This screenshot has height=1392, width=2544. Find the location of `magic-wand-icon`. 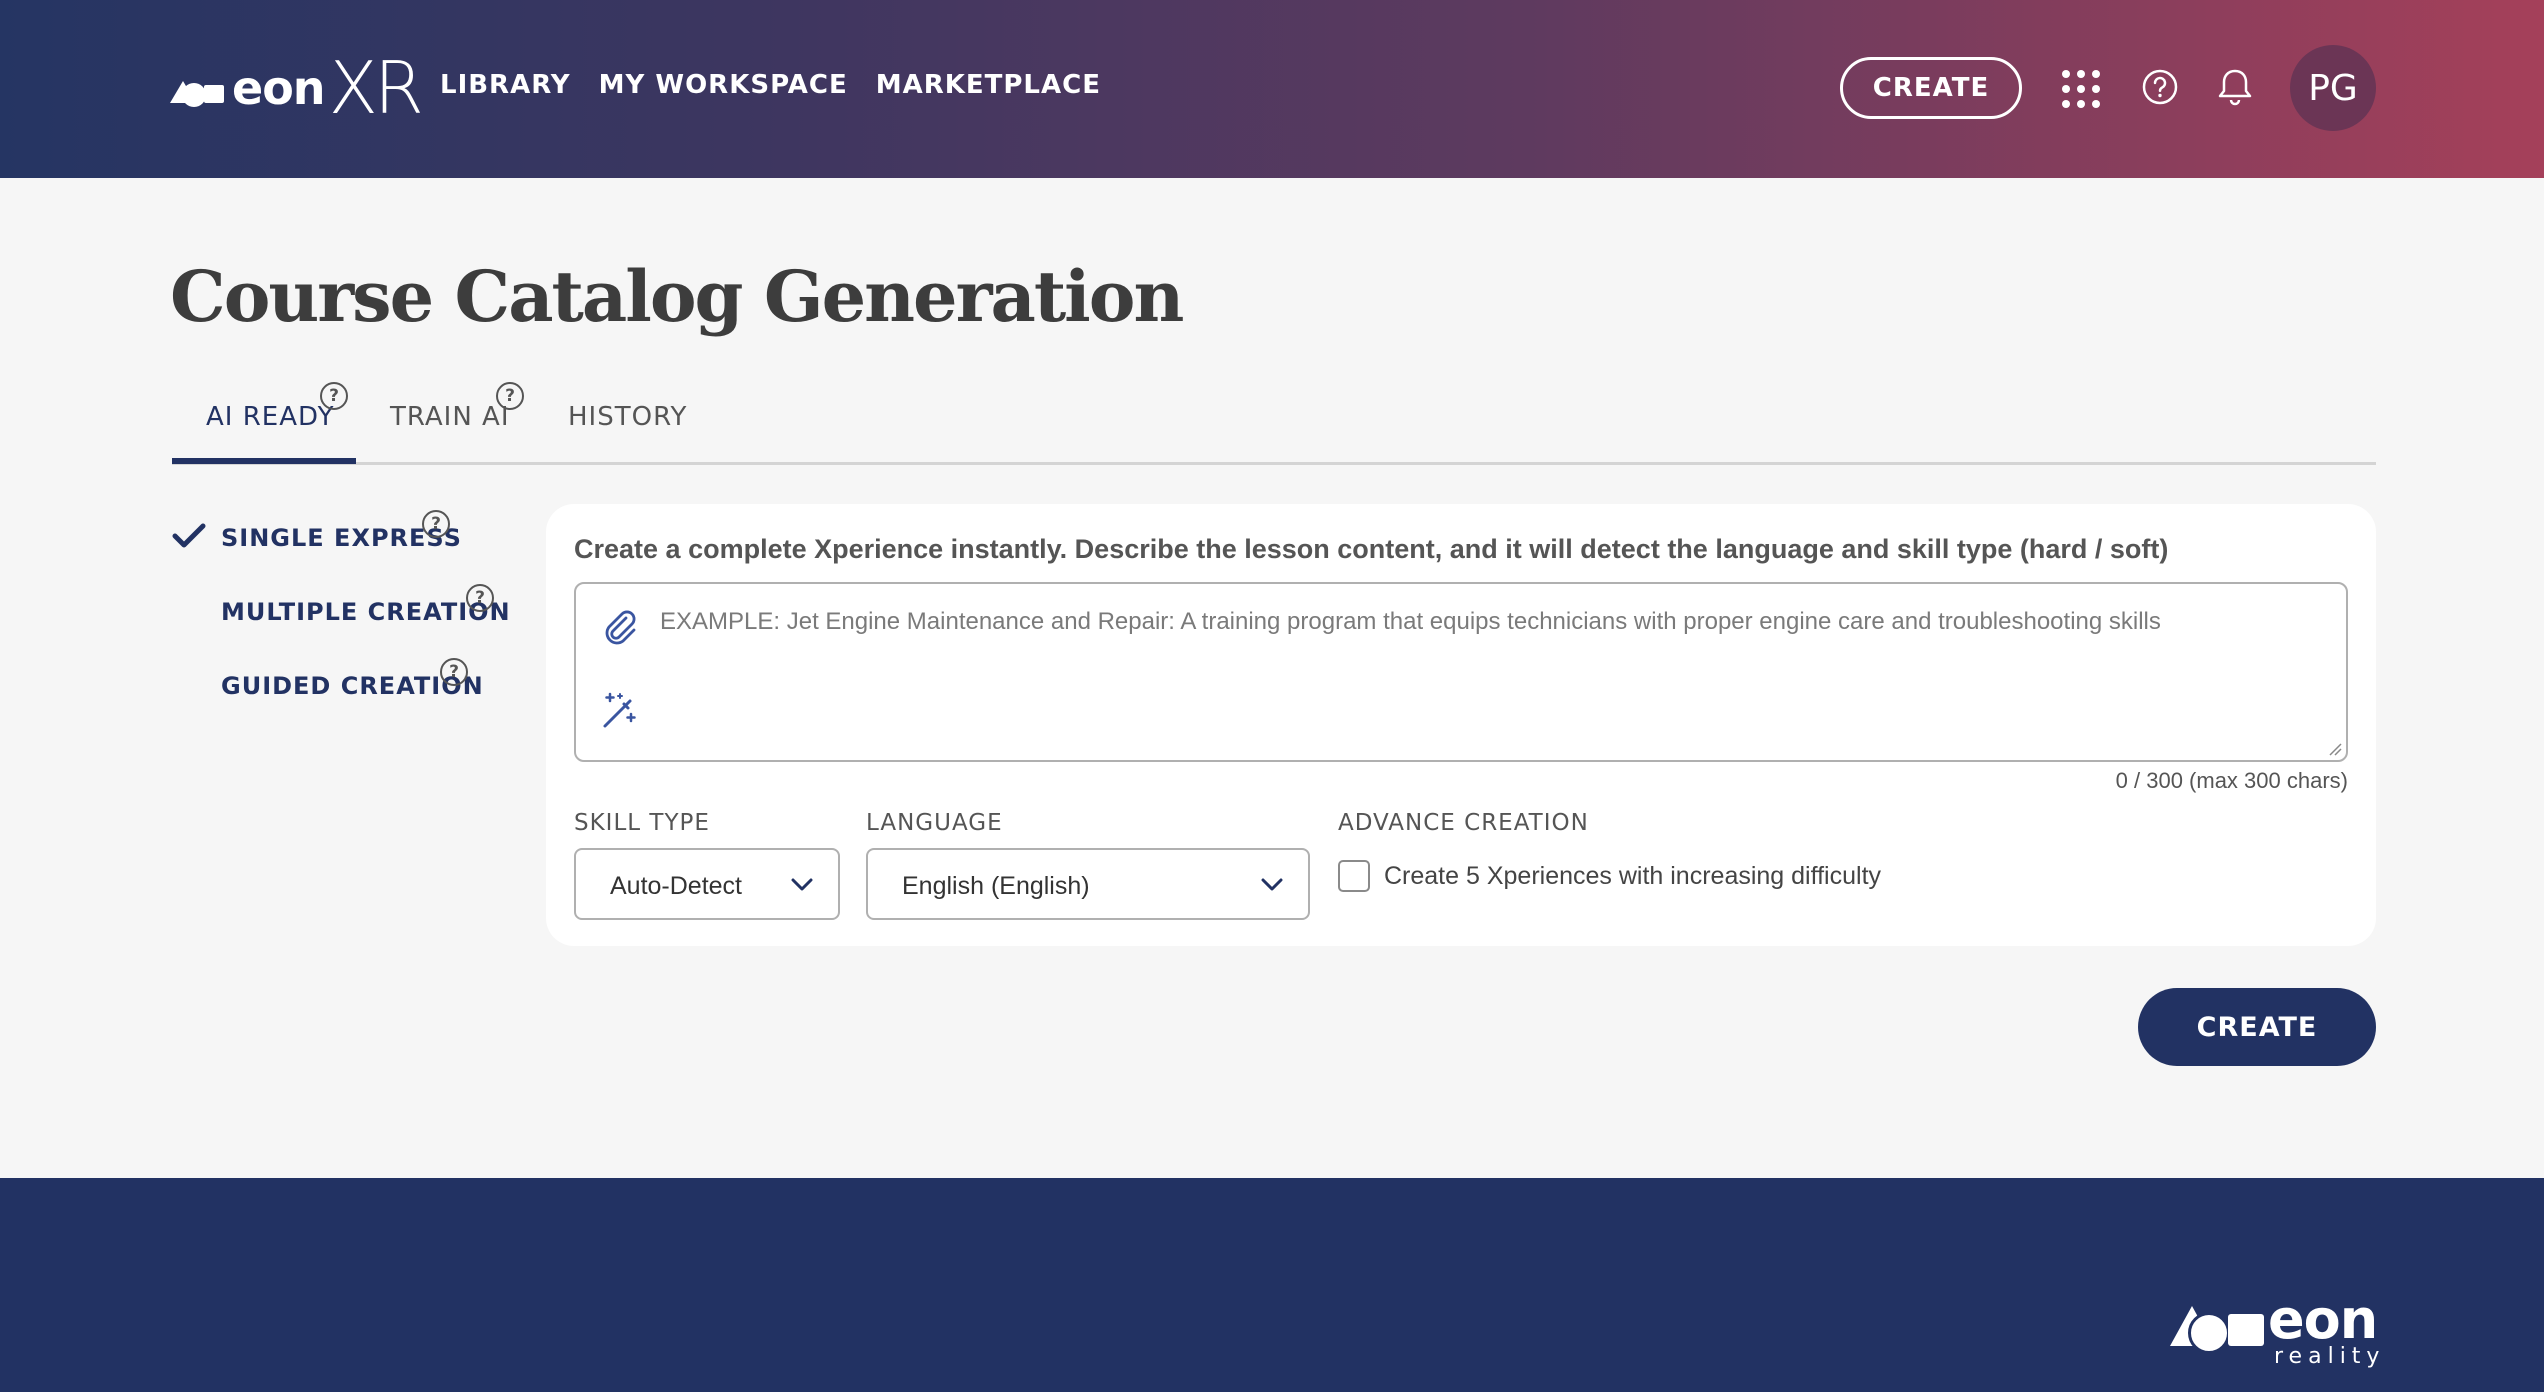

magic-wand-icon is located at coordinates (620, 710).